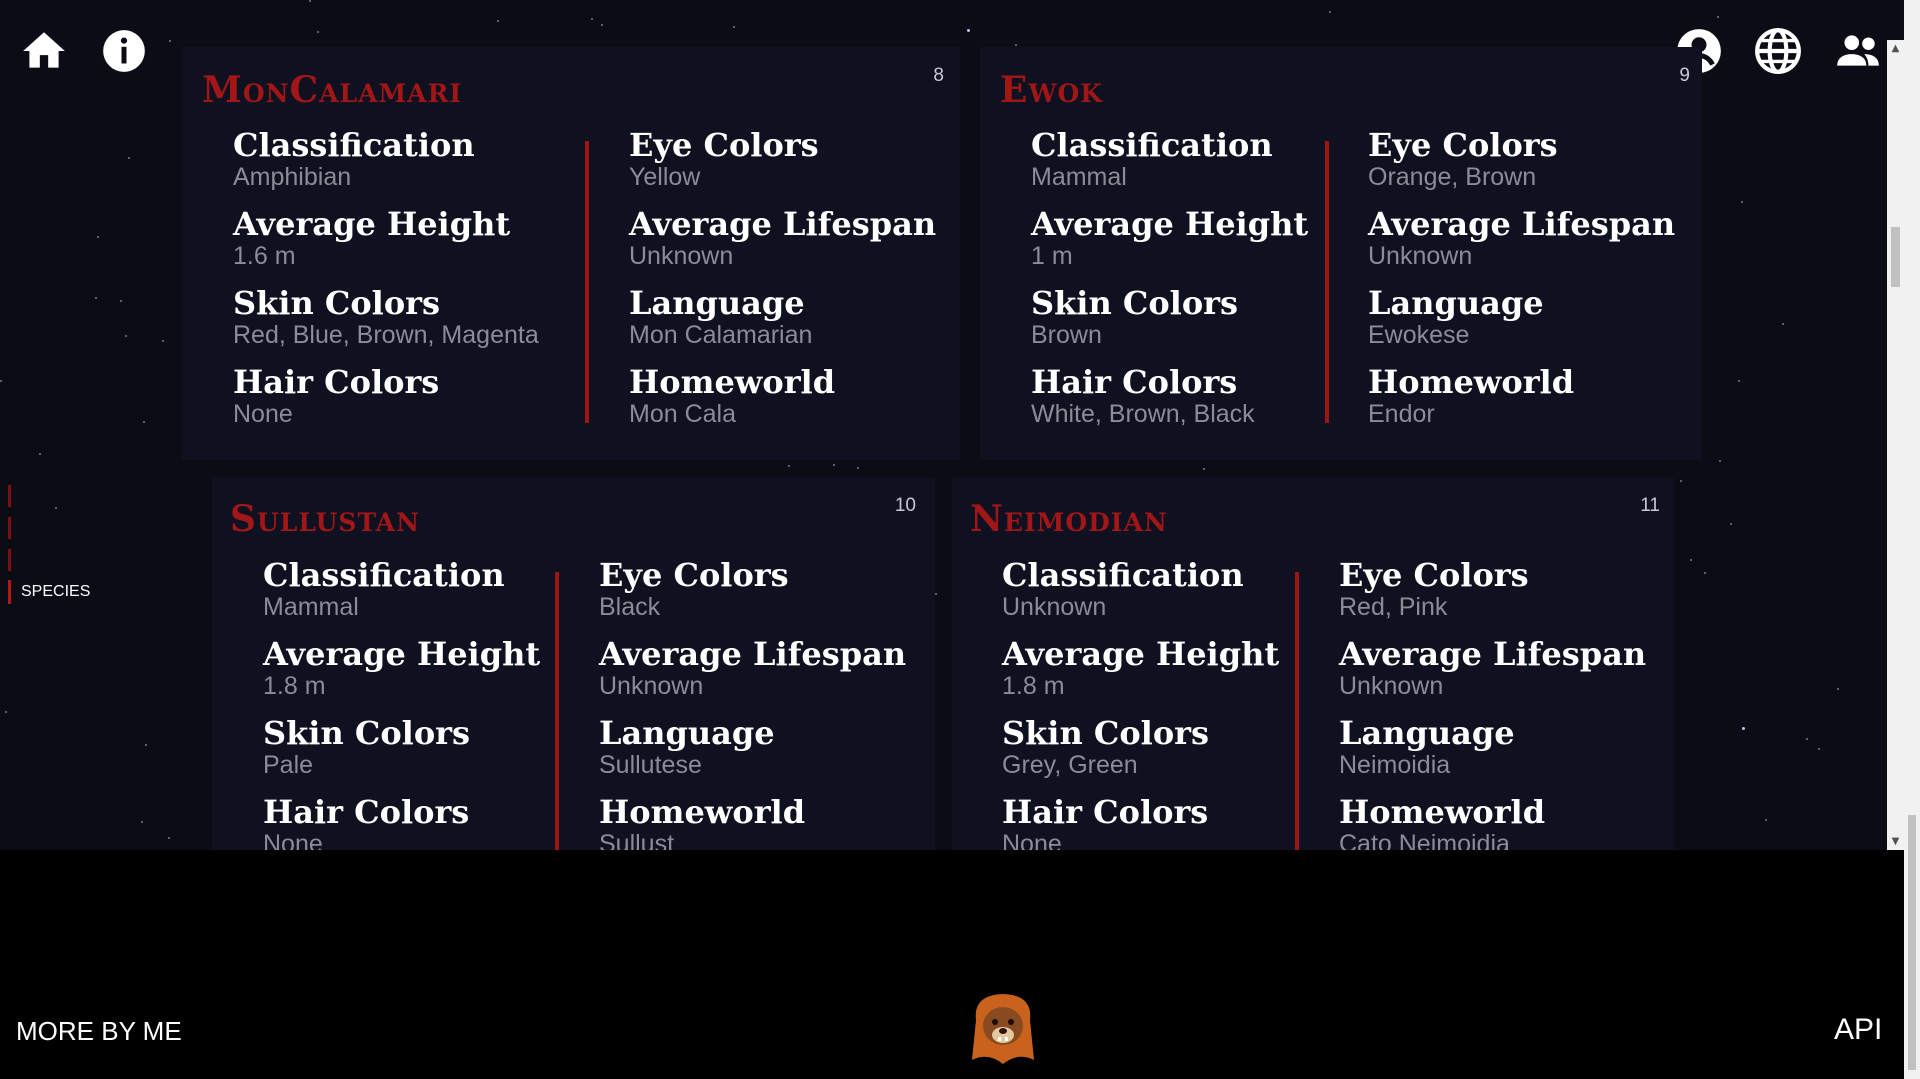 This screenshot has height=1079, width=1920. Describe the element at coordinates (782, 324) in the screenshot. I see `species-field: Language Mon Calamarian` at that location.